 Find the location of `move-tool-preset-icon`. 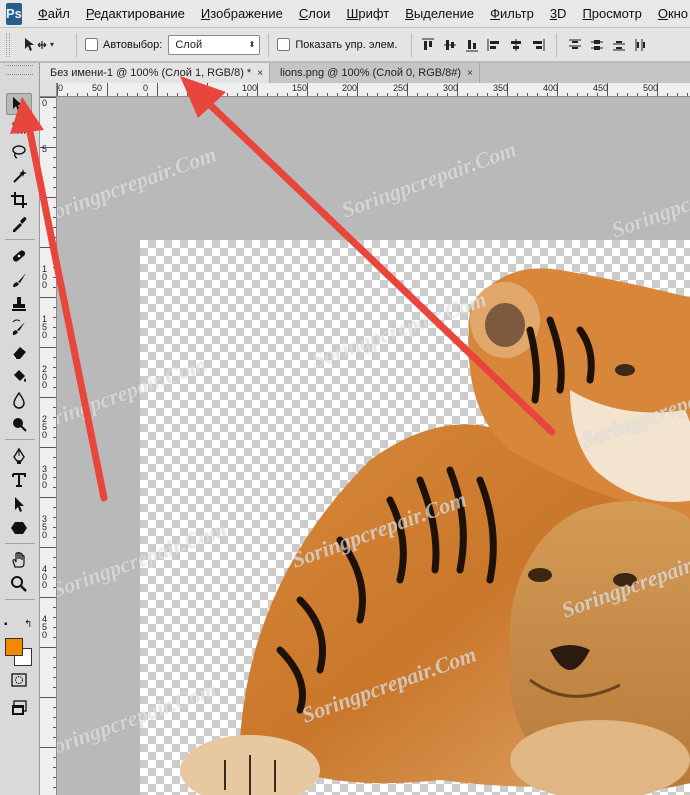

move-tool-preset-icon is located at coordinates (36, 44).